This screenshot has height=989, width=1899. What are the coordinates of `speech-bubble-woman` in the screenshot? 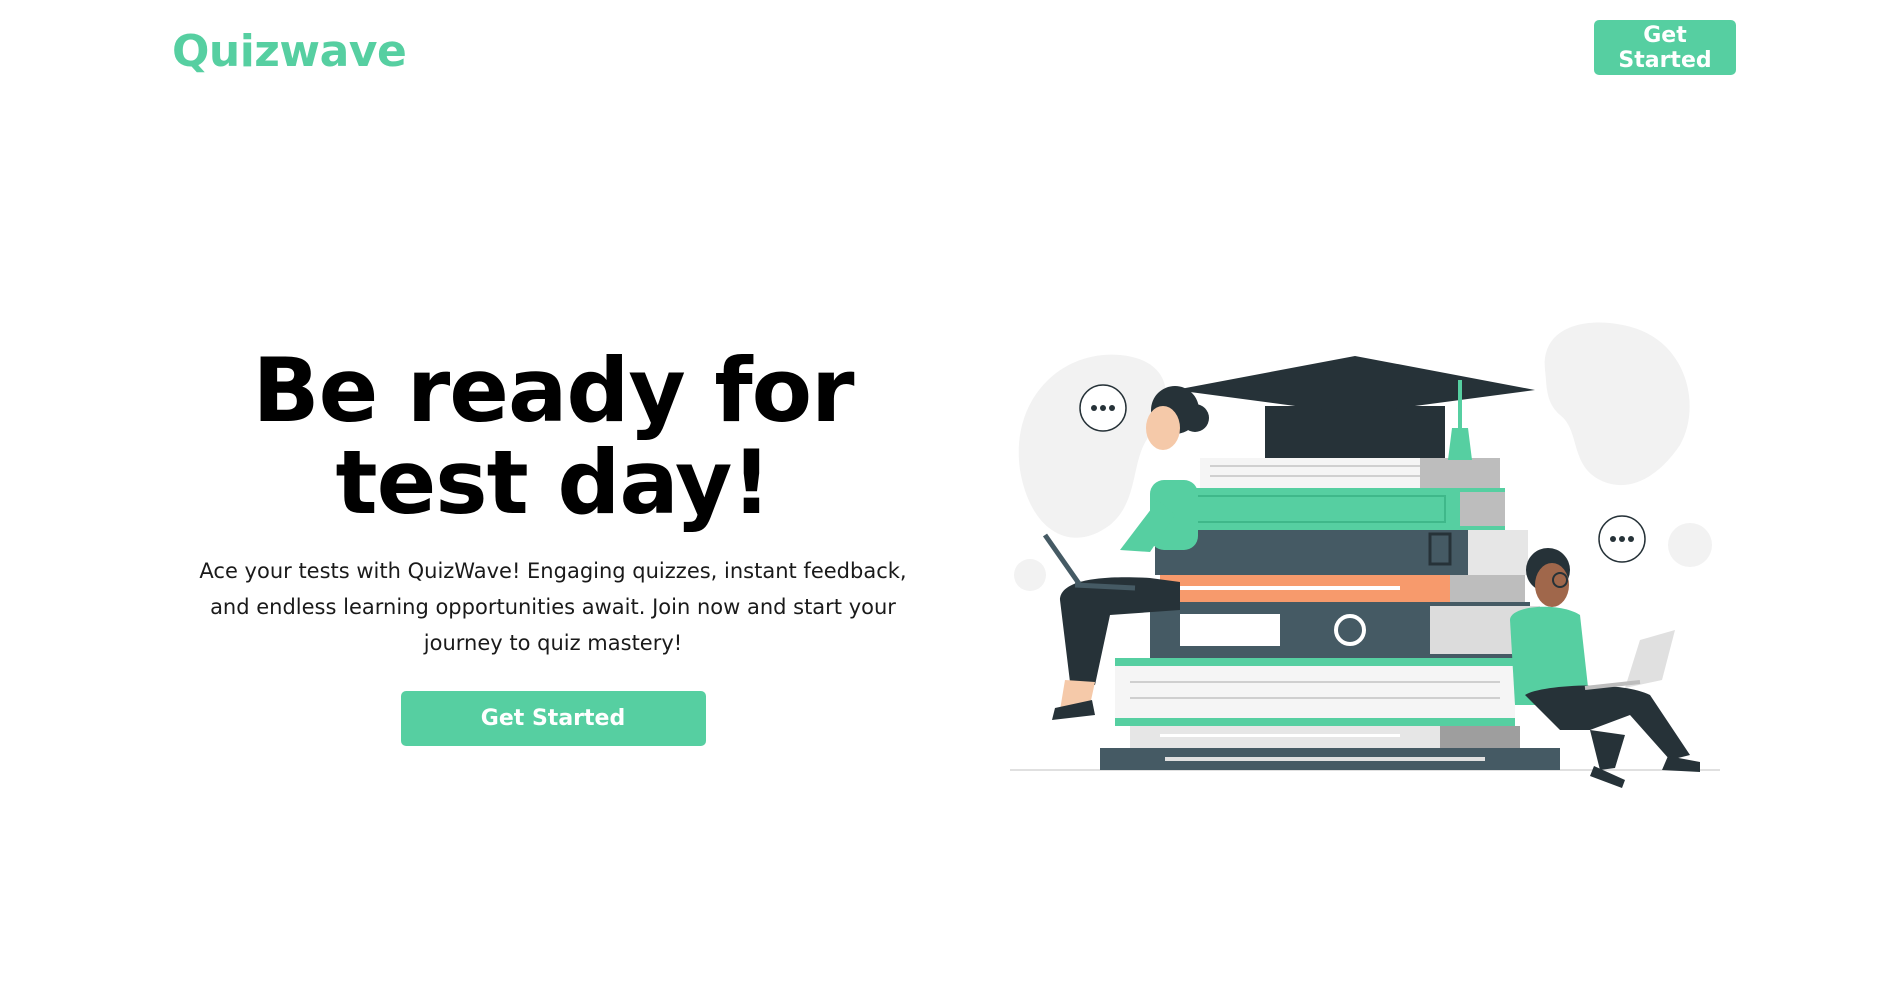 It's located at (1103, 408).